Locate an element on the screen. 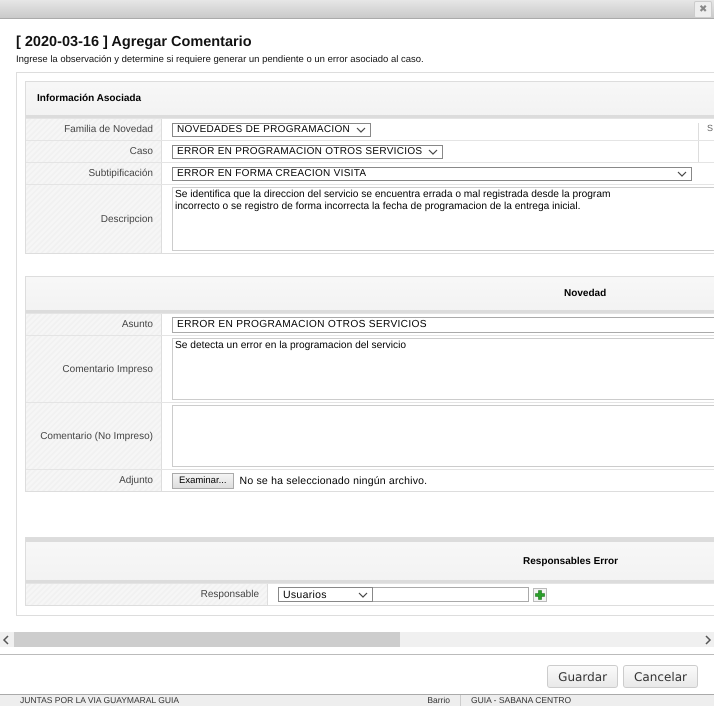 This screenshot has height=706, width=714. field-label: Adjunto is located at coordinates (94, 481).